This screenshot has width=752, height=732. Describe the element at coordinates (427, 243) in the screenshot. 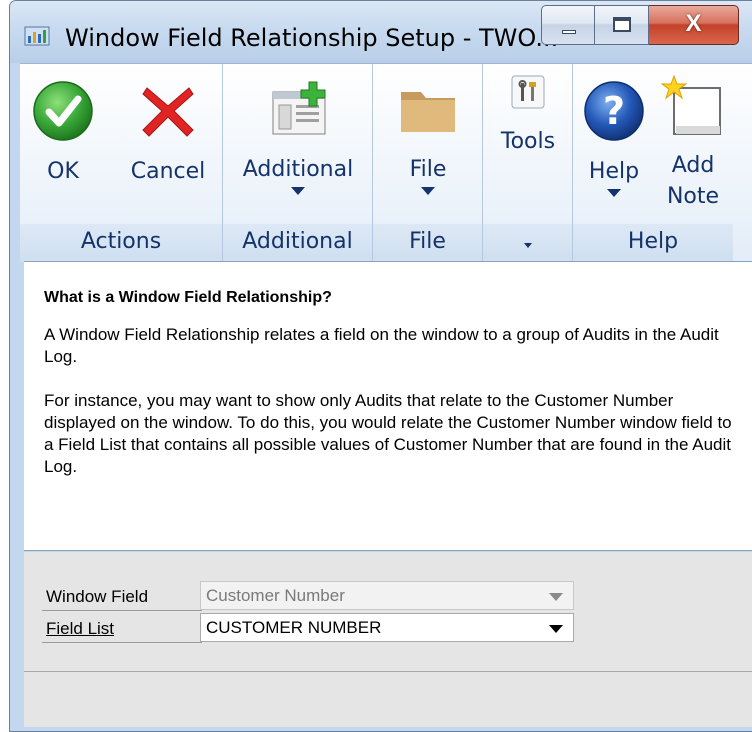

I see `group-label-file: File` at that location.